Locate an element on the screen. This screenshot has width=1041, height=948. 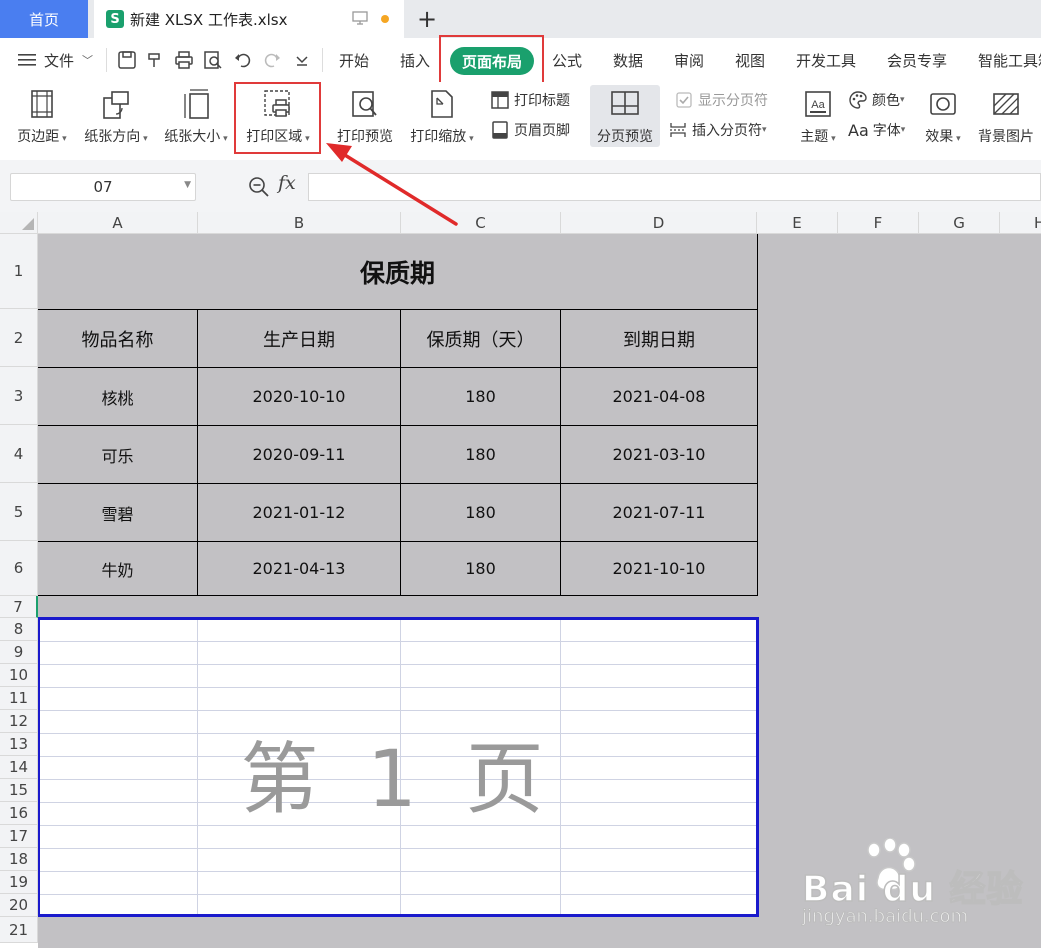
row-header-7: 7 is located at coordinates (19, 607).